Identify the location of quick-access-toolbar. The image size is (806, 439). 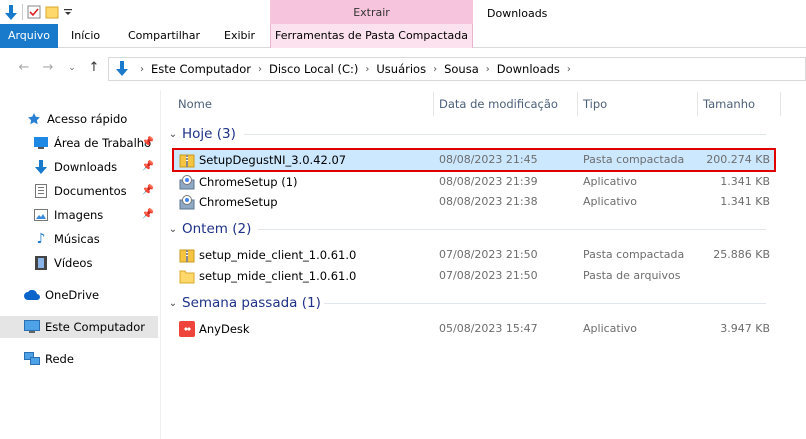
(38, 12).